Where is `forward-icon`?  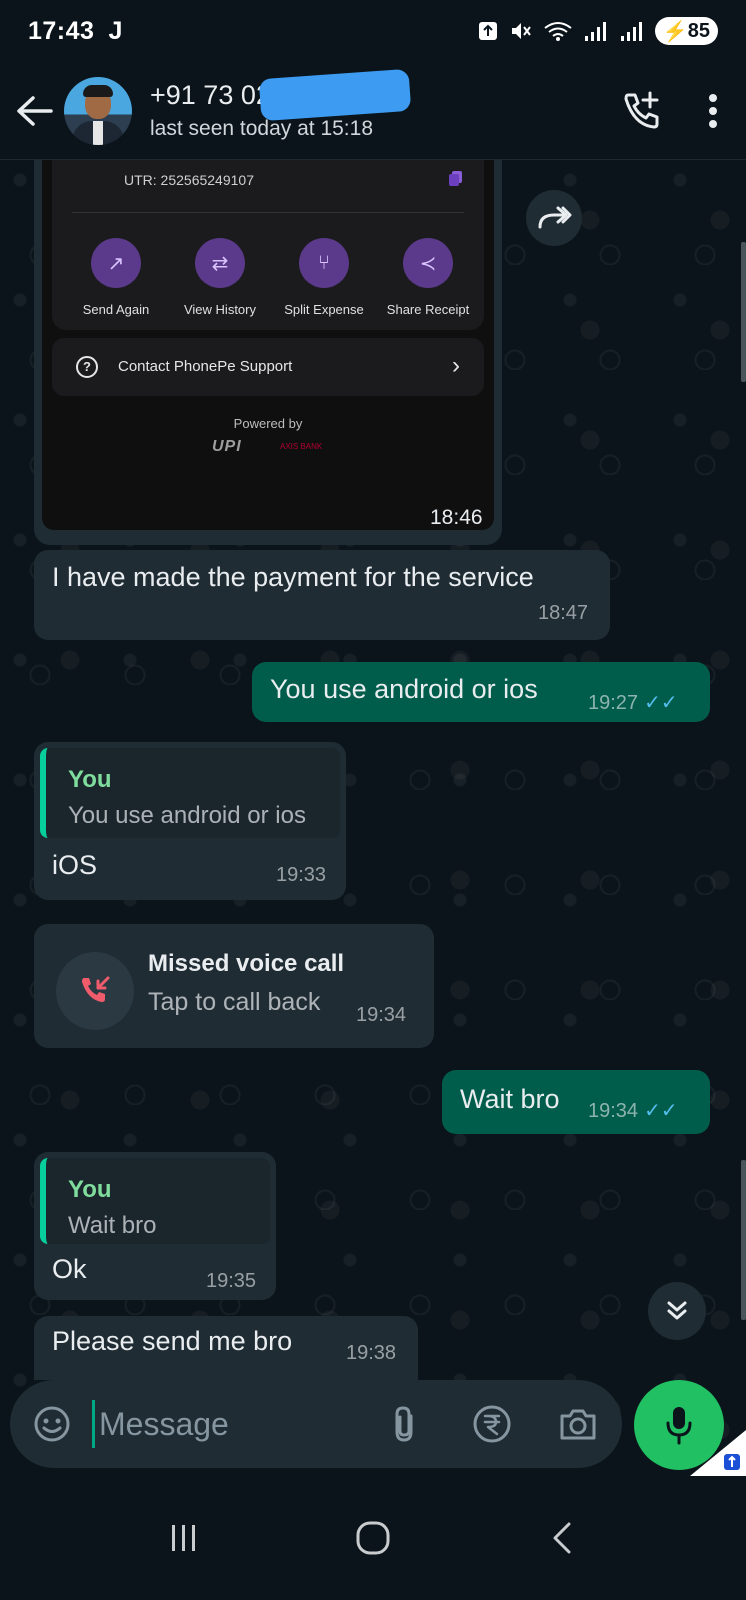 forward-icon is located at coordinates (555, 217).